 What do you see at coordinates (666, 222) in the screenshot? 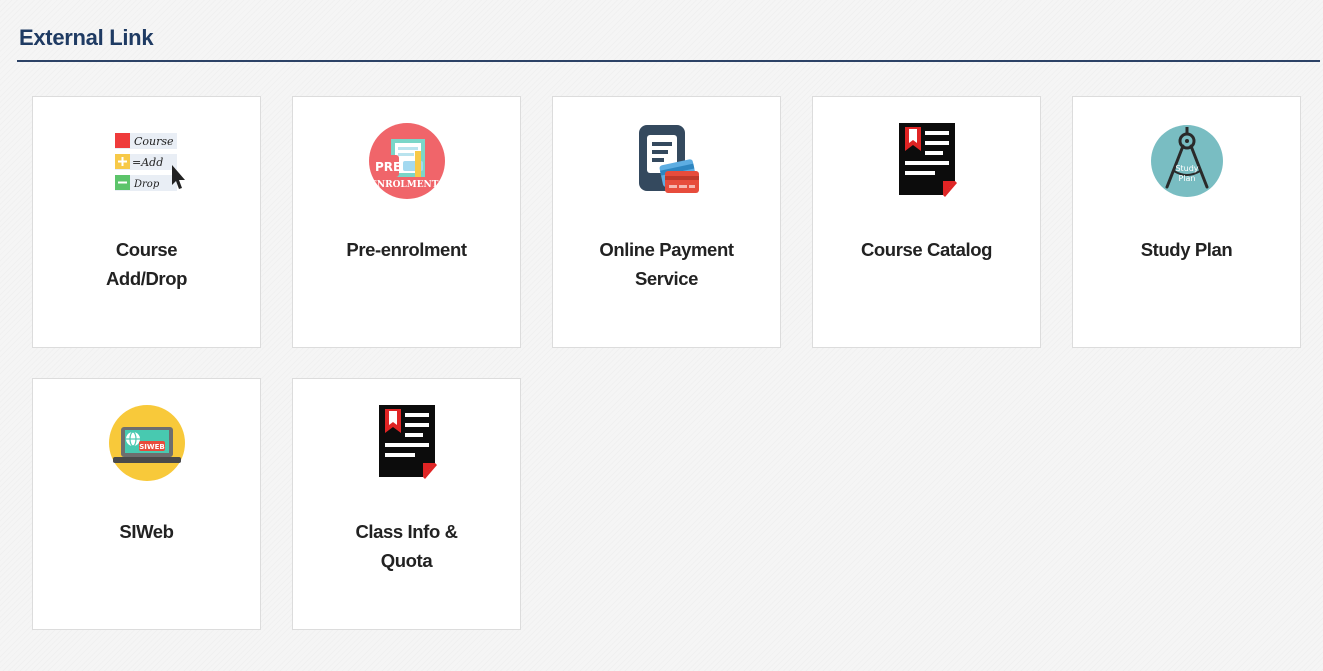
I see `tile-online-payment-service: Online Payment Service` at bounding box center [666, 222].